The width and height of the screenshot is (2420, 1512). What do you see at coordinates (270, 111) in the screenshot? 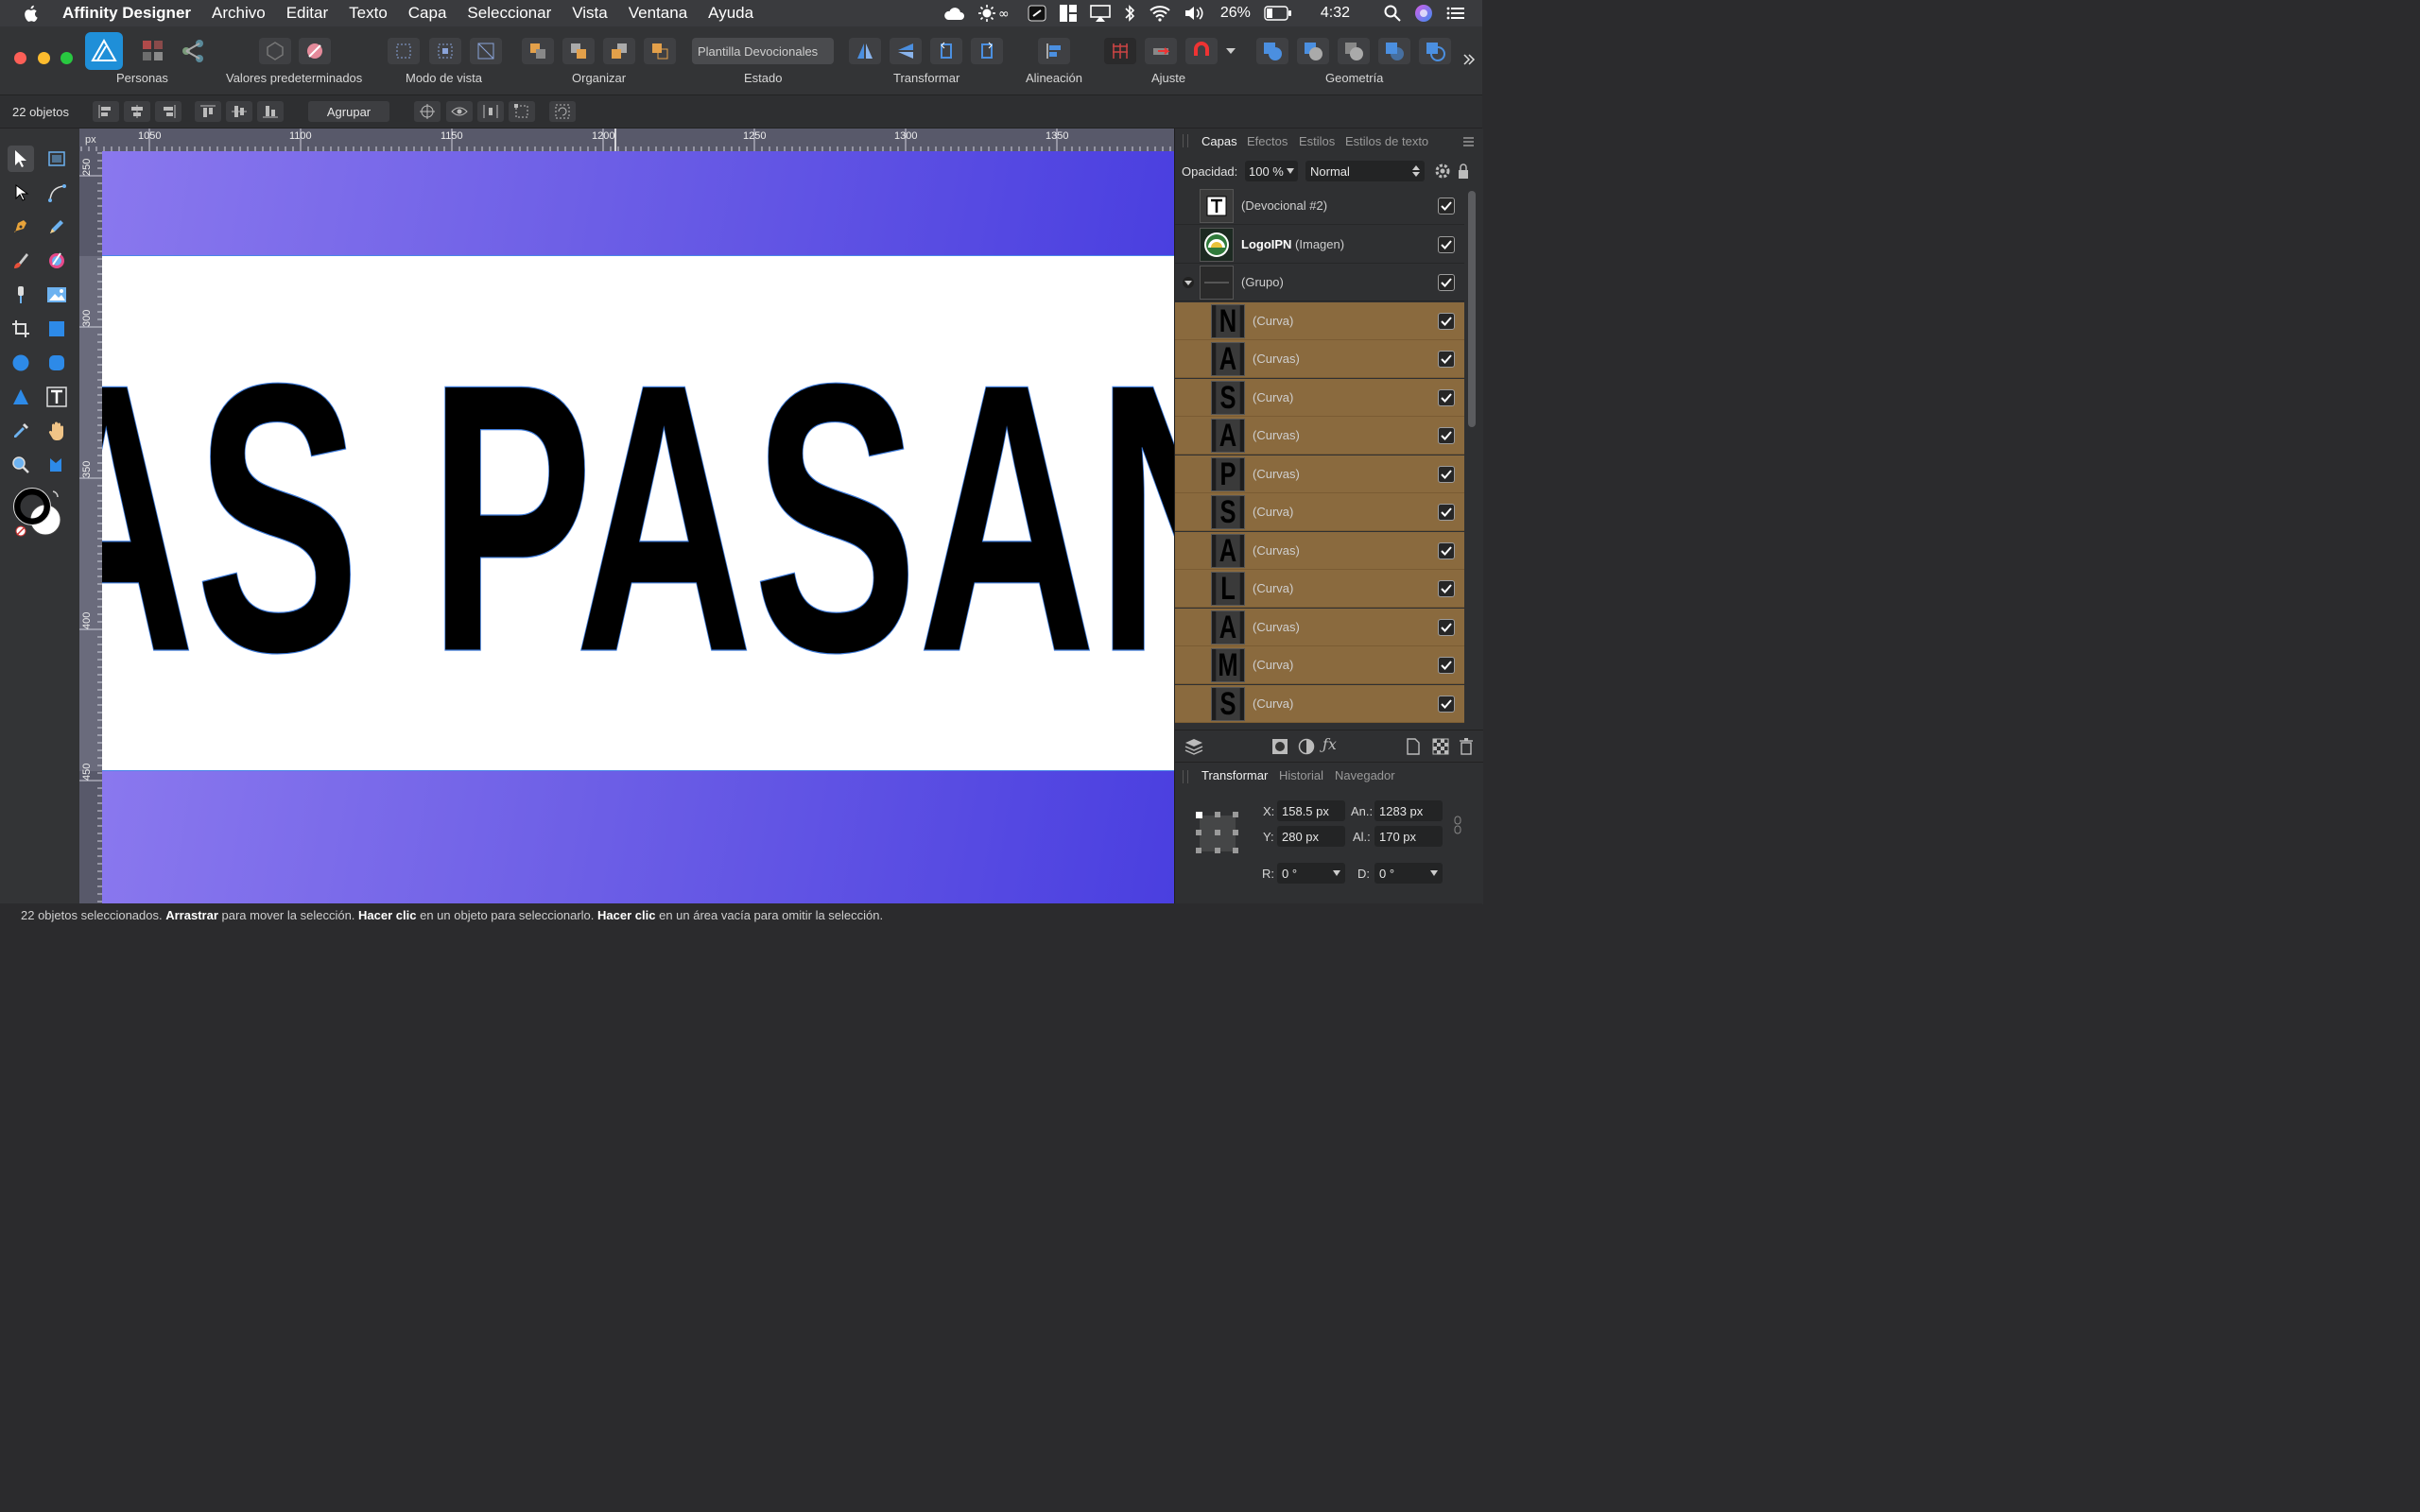
I see `align-bottom-icon` at bounding box center [270, 111].